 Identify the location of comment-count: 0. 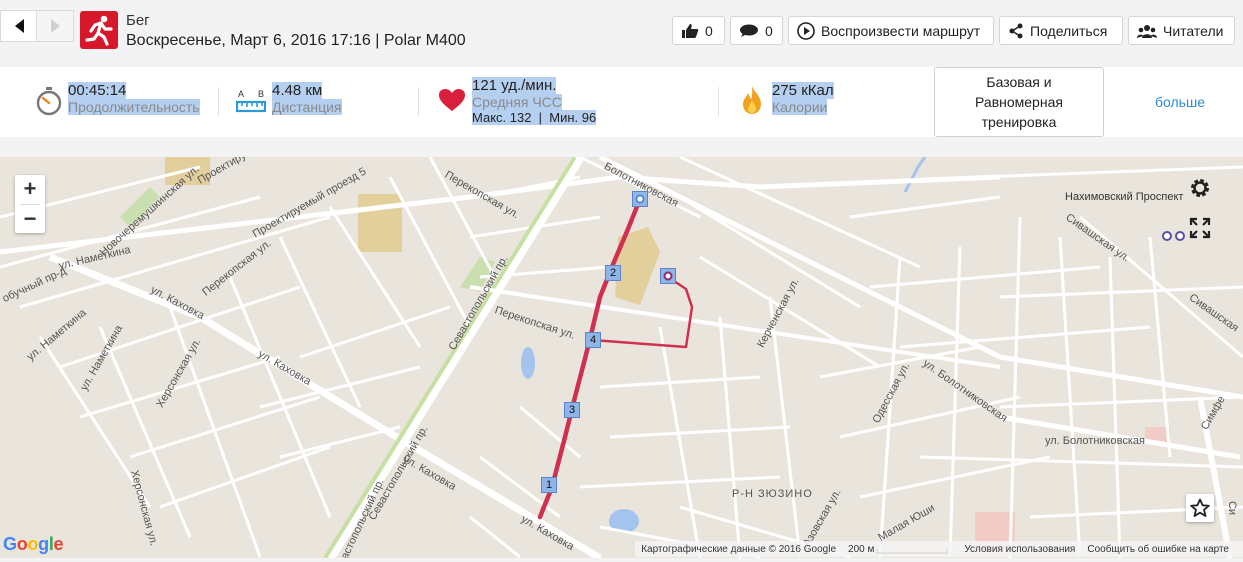
(769, 30).